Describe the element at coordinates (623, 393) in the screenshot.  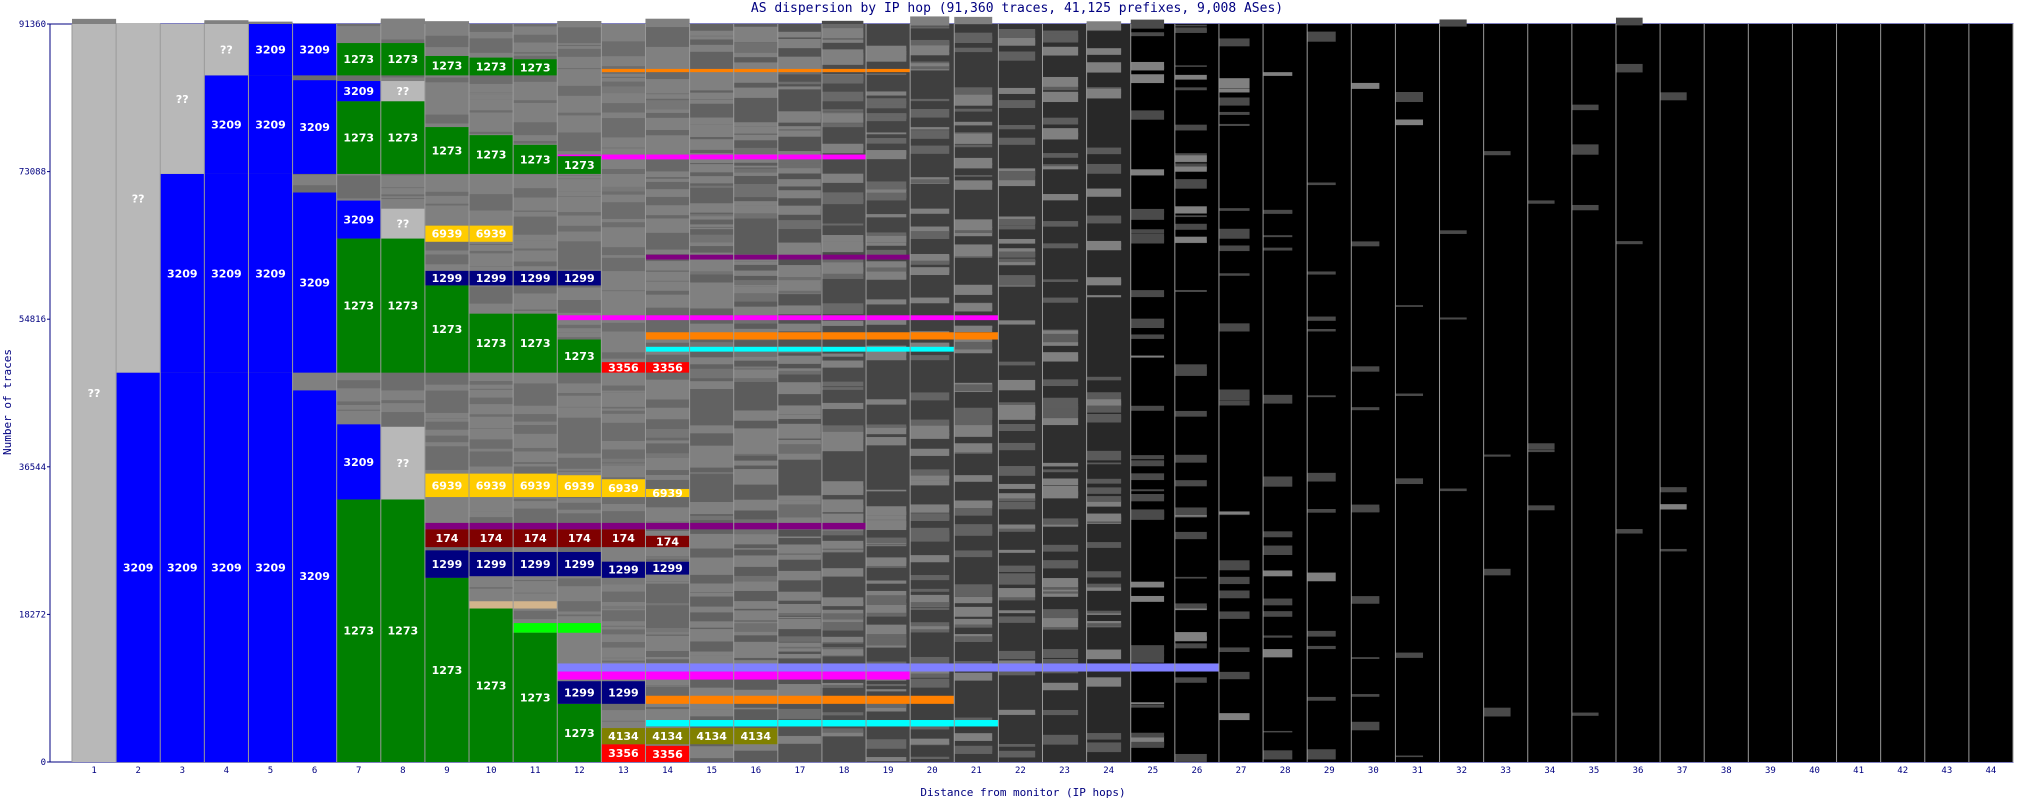
I see `hop-13-other-as-fill` at that location.